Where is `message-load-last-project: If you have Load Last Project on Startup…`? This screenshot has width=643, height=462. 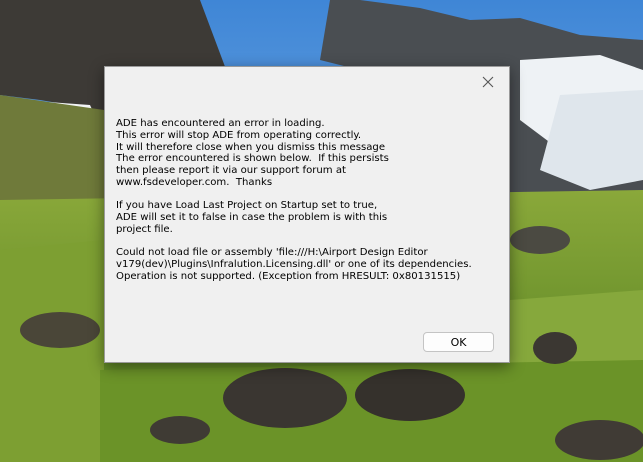
message-load-last-project: If you have Load Last Project on Startup… is located at coordinates (252, 217).